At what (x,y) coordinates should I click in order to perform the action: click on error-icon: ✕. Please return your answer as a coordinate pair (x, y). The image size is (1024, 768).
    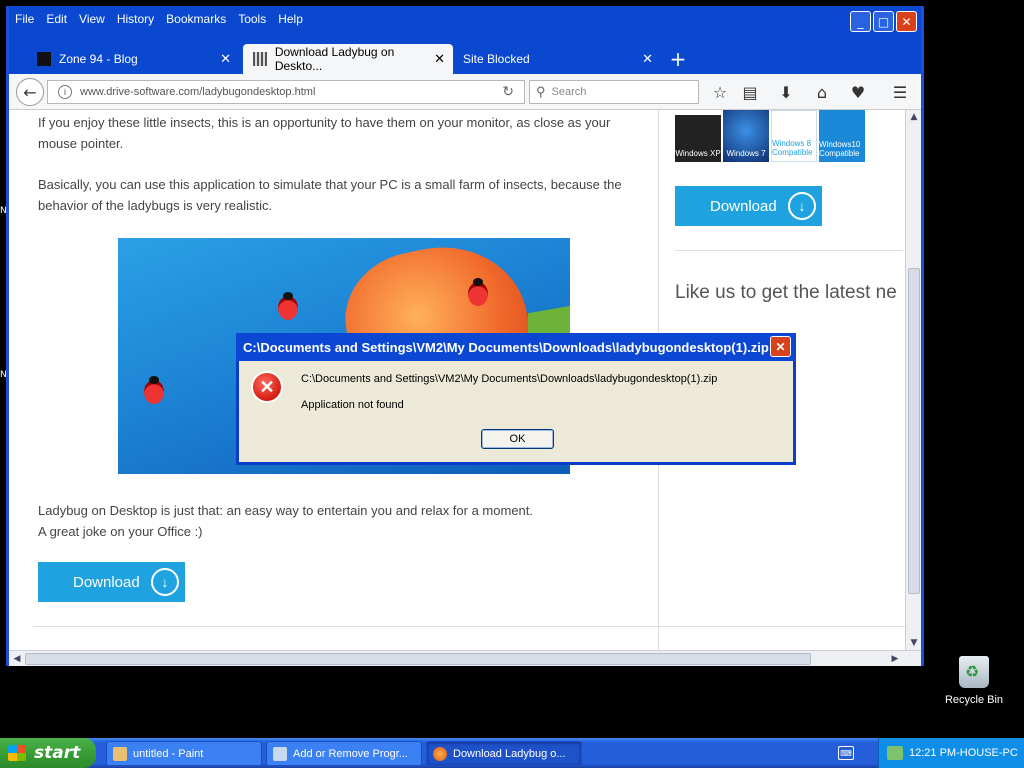
    Looking at the image, I should click on (267, 387).